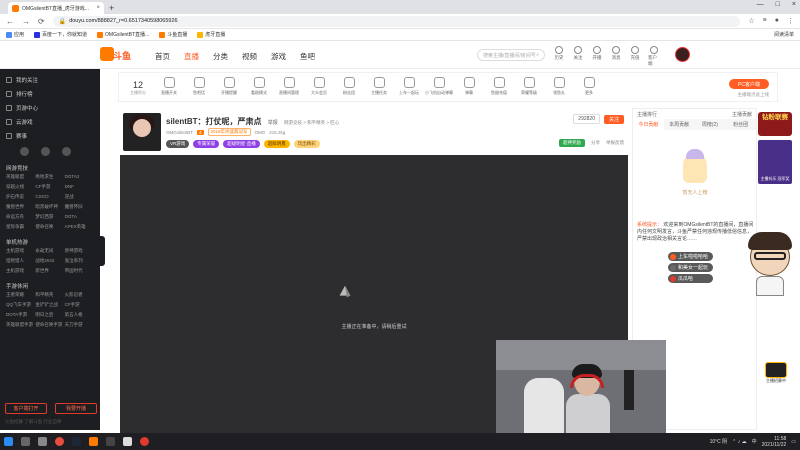 The width and height of the screenshot is (800, 450). I want to click on vr-badge: VR游戏, so click(178, 144).